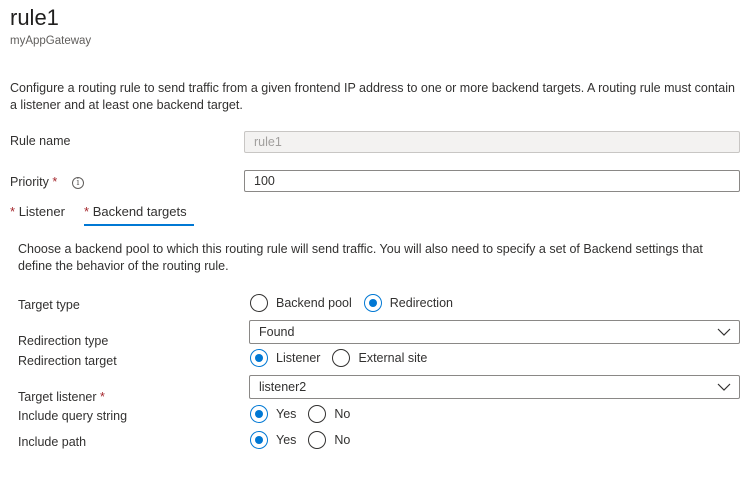 The width and height of the screenshot is (752, 477). Describe the element at coordinates (421, 303) in the screenshot. I see `radio-label: Redirection` at that location.